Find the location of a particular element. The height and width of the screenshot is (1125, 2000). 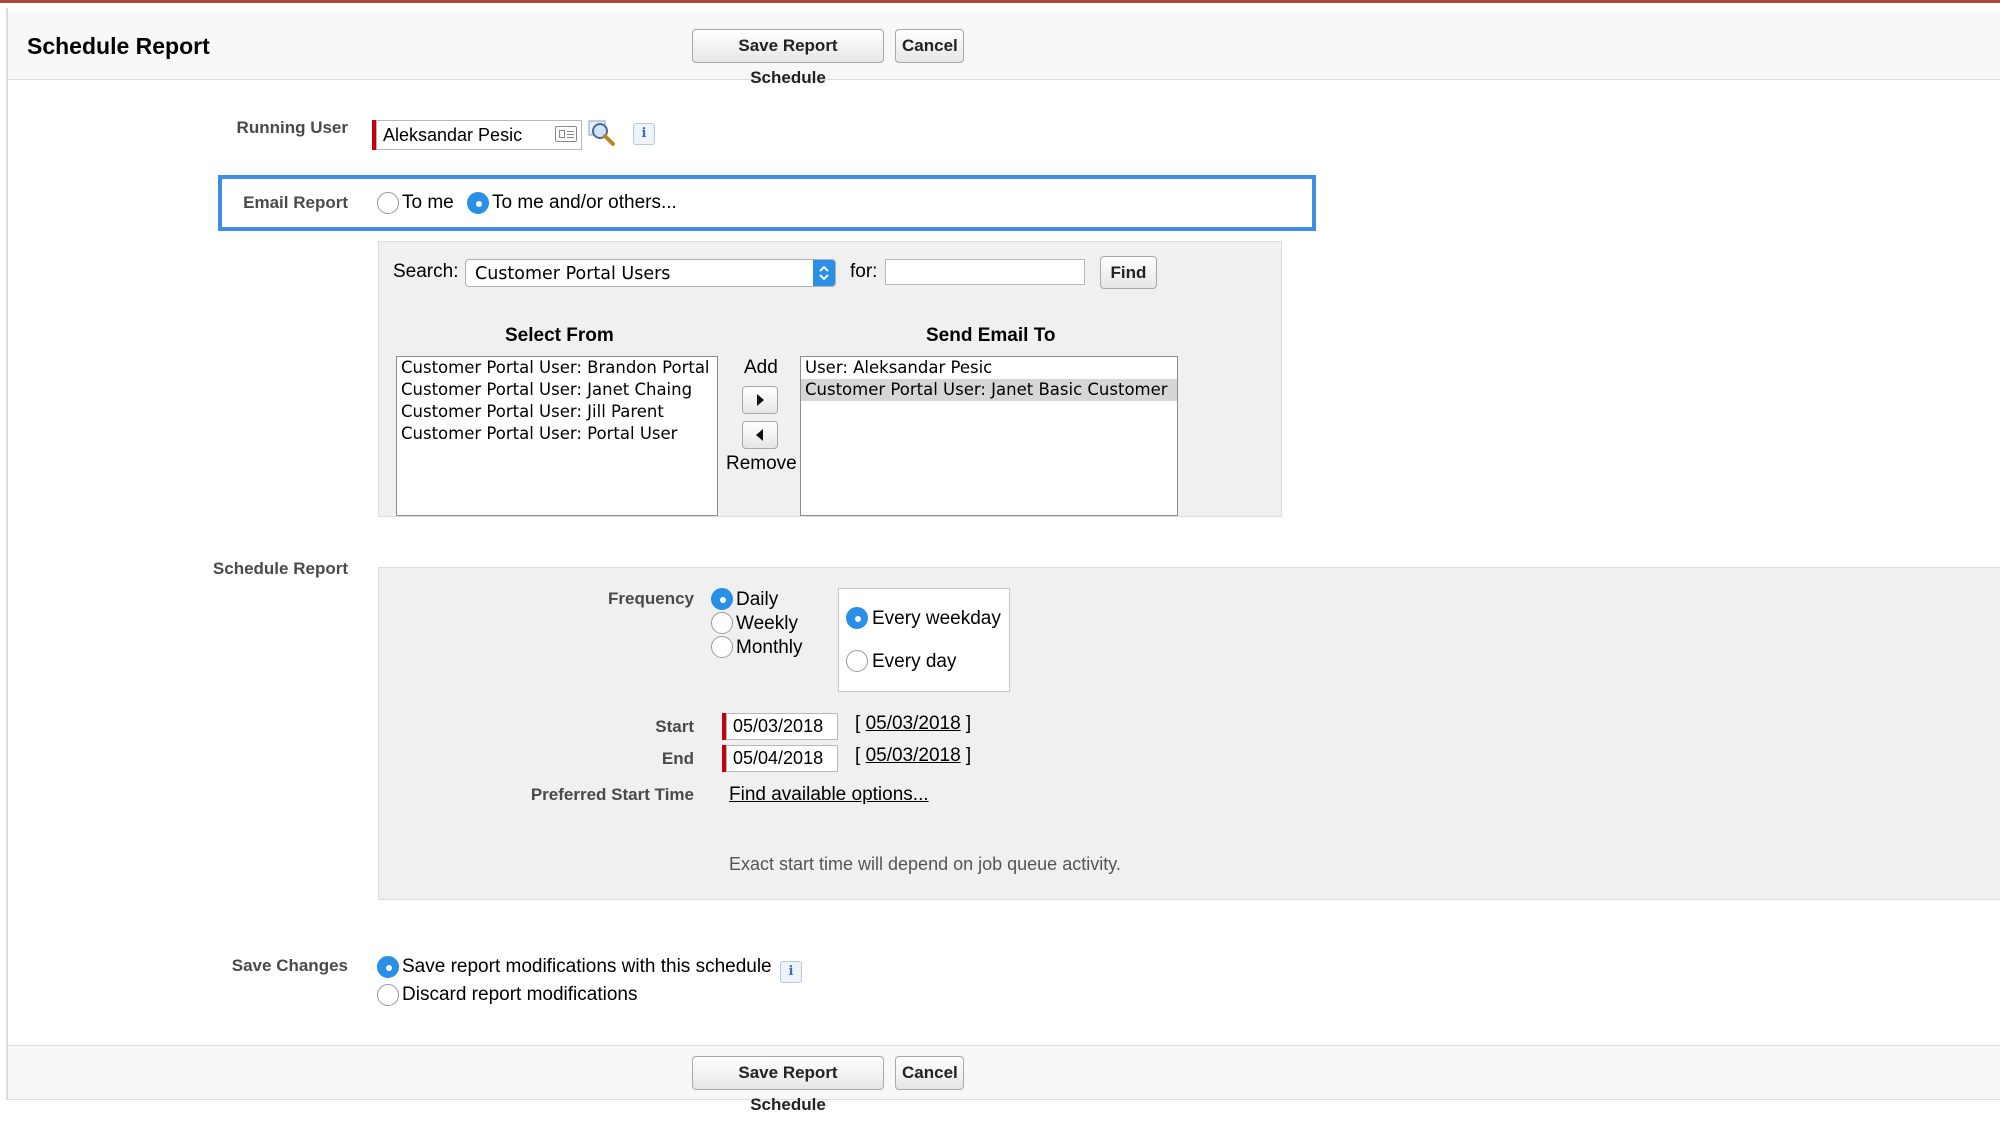

end-today-link-wrap: [ 05/03/2018 ] is located at coordinates (913, 755).